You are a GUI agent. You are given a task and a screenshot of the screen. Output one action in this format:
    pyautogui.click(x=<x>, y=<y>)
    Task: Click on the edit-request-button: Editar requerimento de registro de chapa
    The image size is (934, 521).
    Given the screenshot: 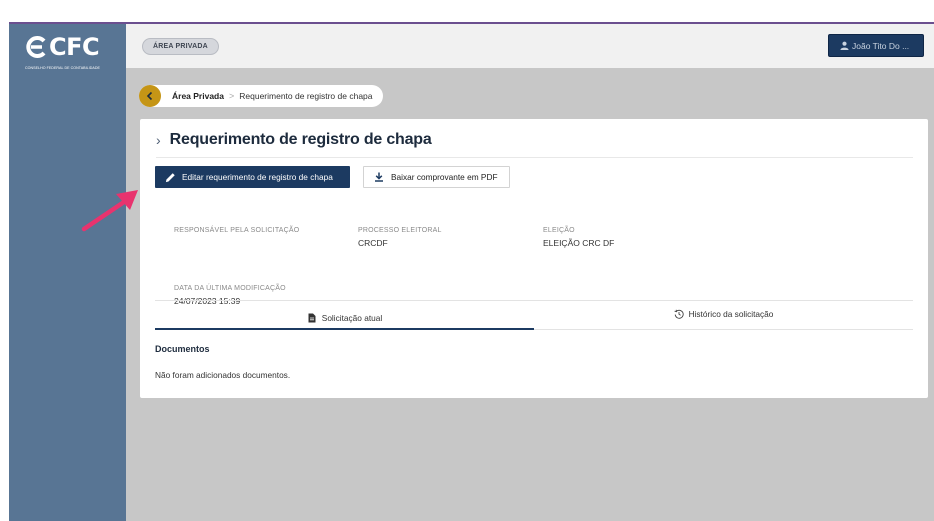 What is the action you would take?
    pyautogui.click(x=252, y=177)
    